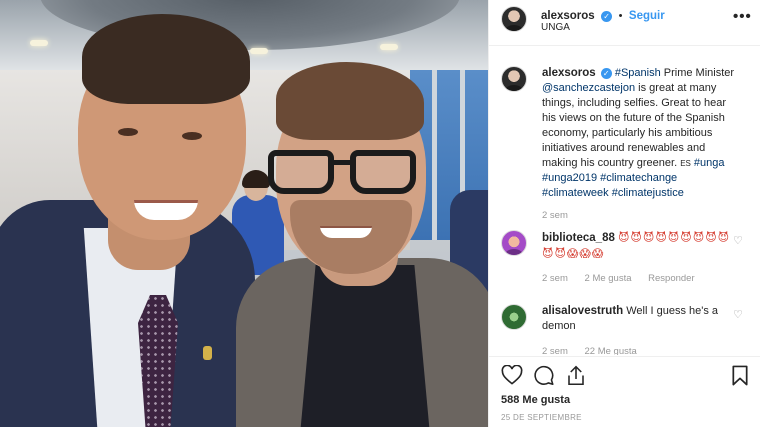  I want to click on comment-meta: 2 sem 22 Me gusta, so click(596, 350).